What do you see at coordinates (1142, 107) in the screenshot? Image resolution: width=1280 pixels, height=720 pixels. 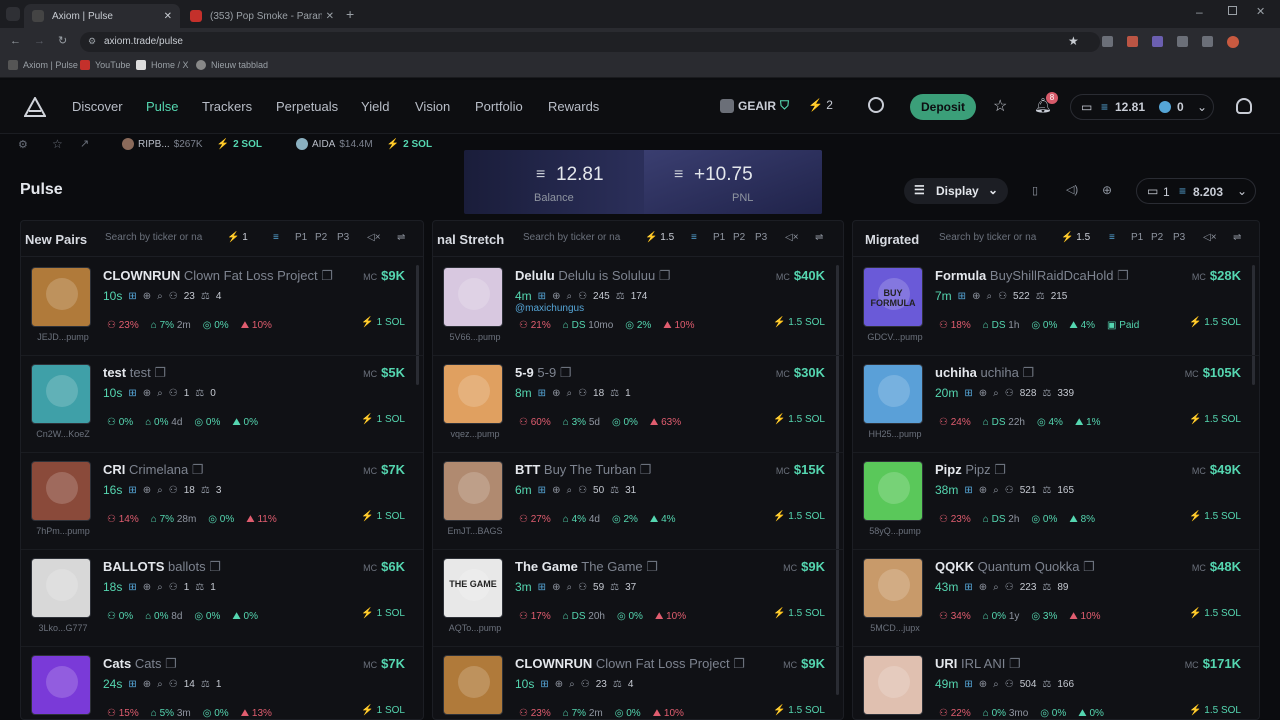 I see `wallet-balance-pill: ▭ ≡ 12.81 0 ⌄` at bounding box center [1142, 107].